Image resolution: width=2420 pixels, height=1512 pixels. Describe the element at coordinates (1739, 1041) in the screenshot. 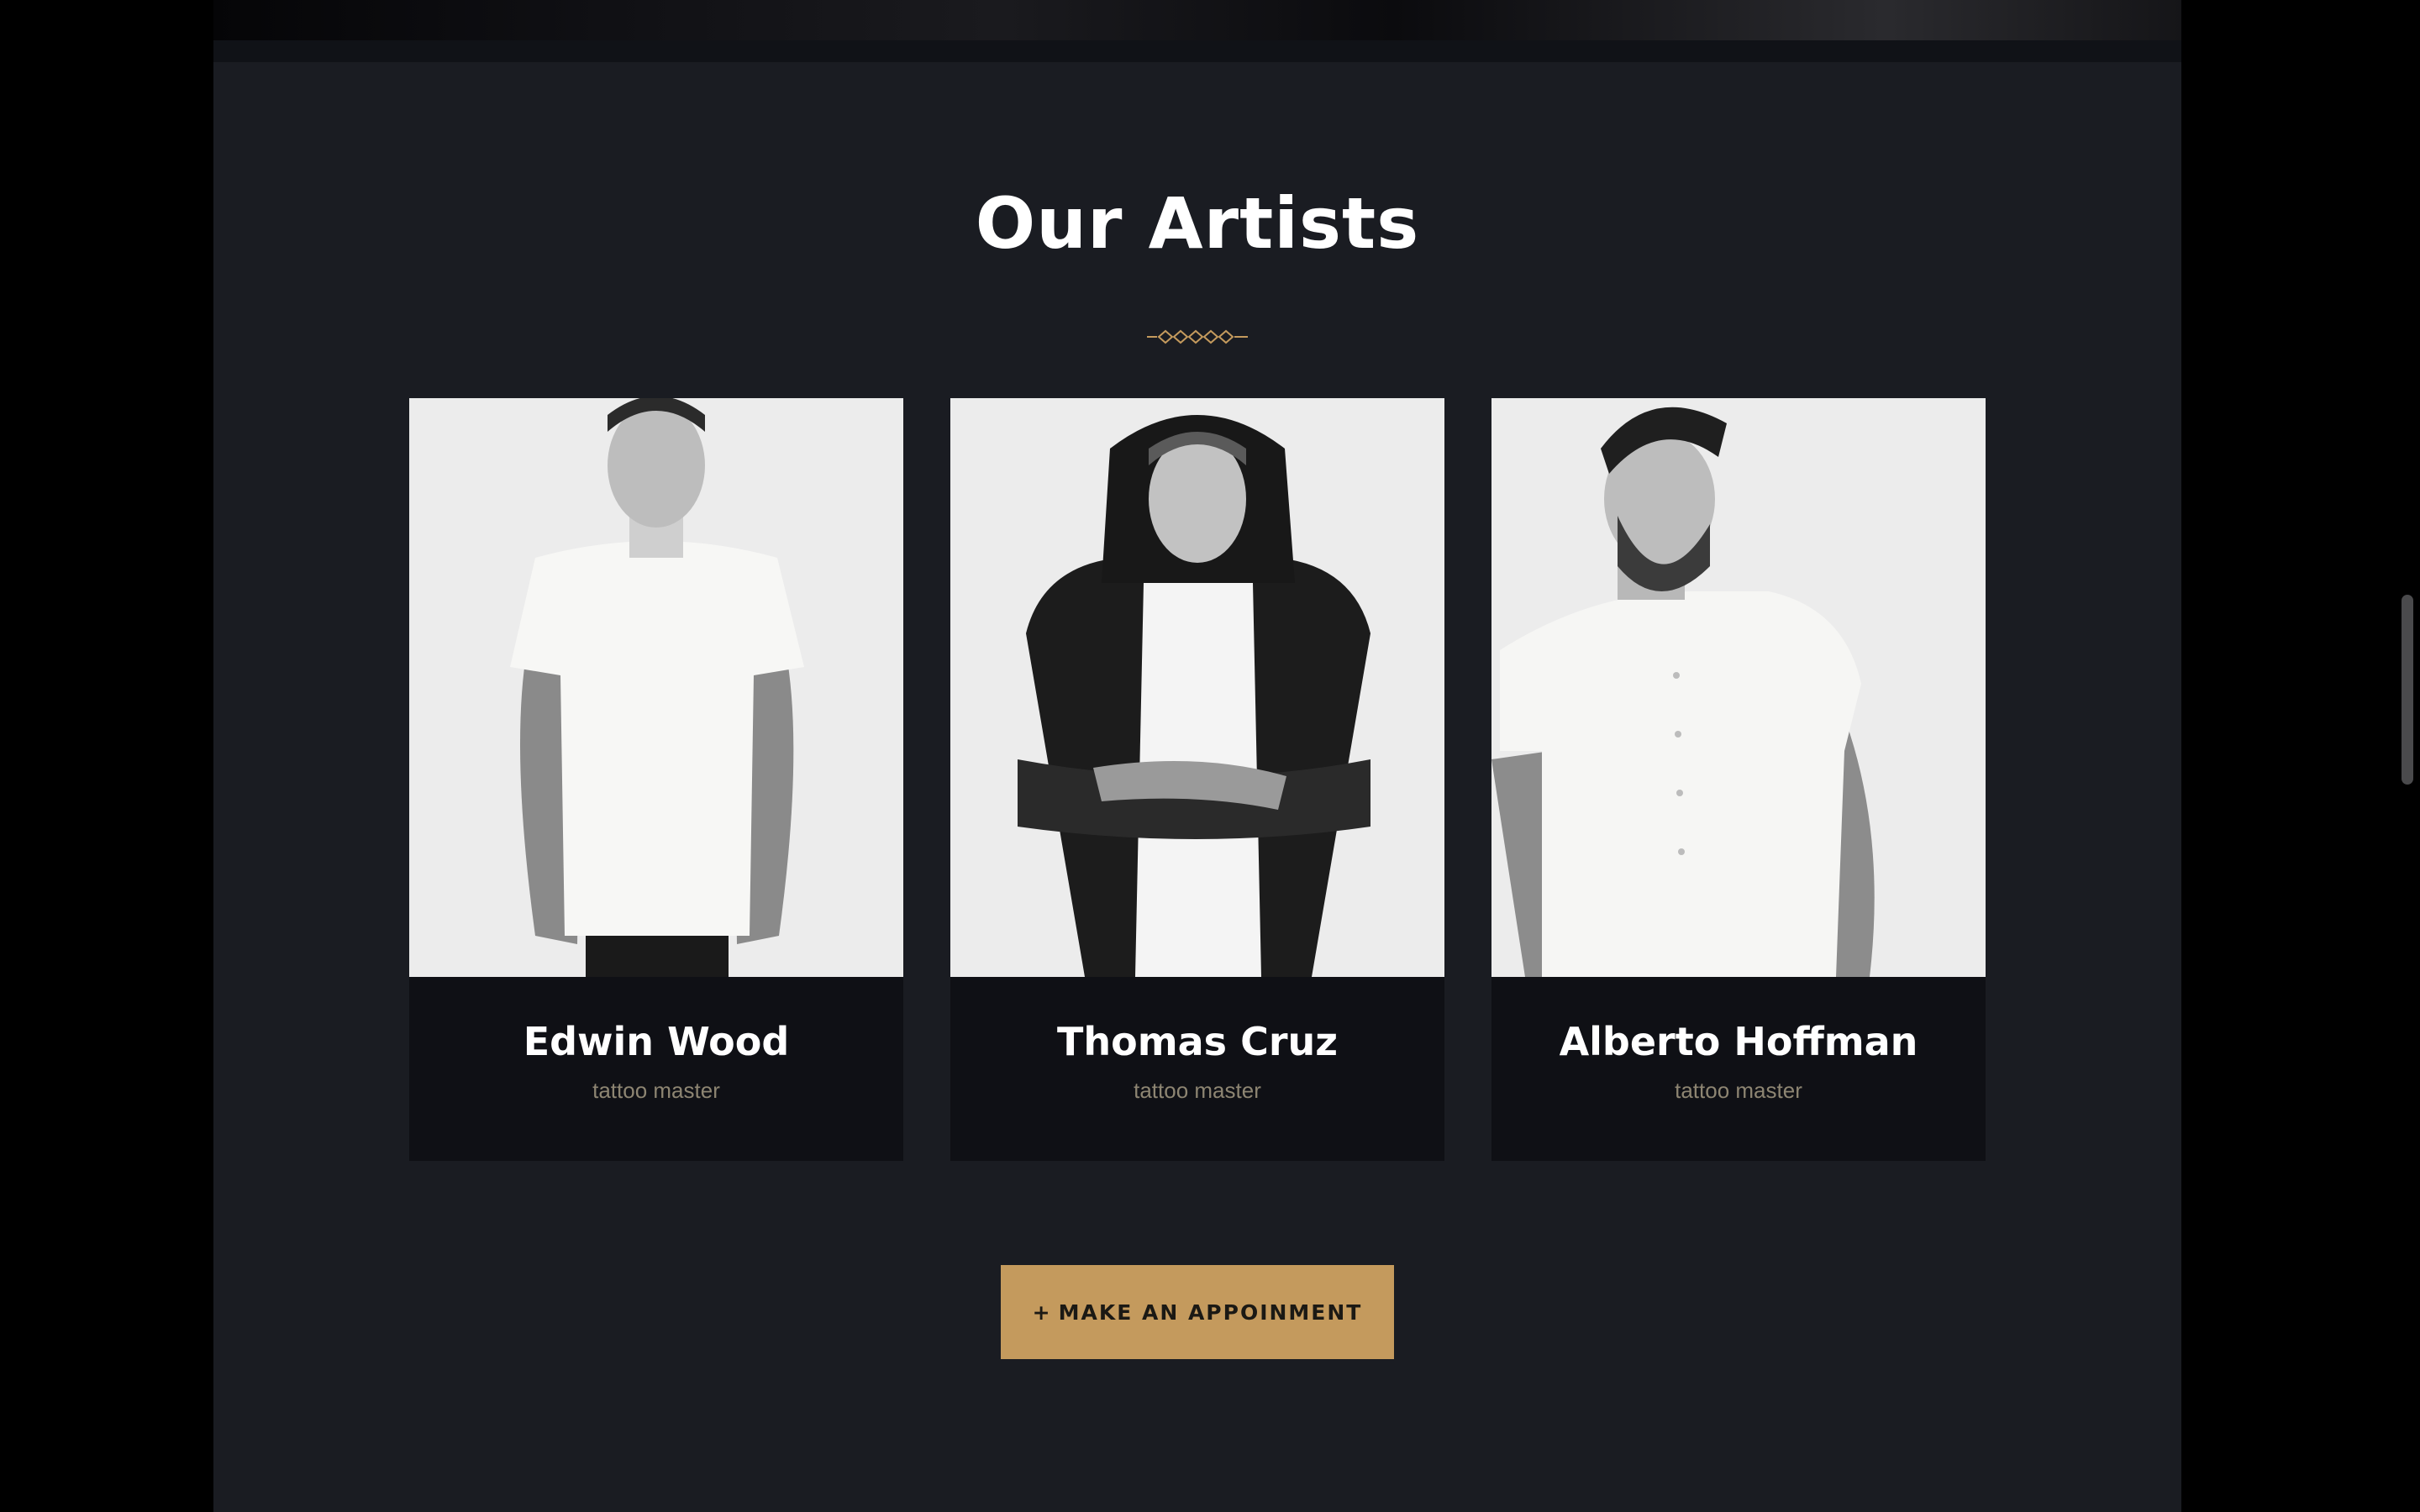

I see `artist-name: Alberto Hoffman` at that location.